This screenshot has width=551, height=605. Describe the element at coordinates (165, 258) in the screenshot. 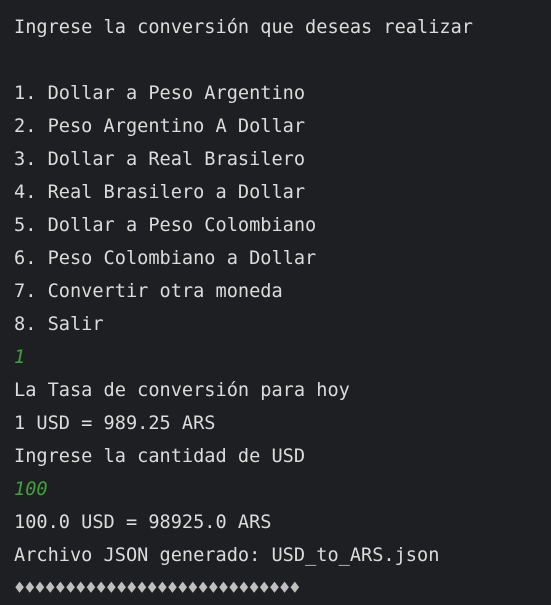

I see `menu-option-6: 6. Peso Colombiano a Dollar` at that location.